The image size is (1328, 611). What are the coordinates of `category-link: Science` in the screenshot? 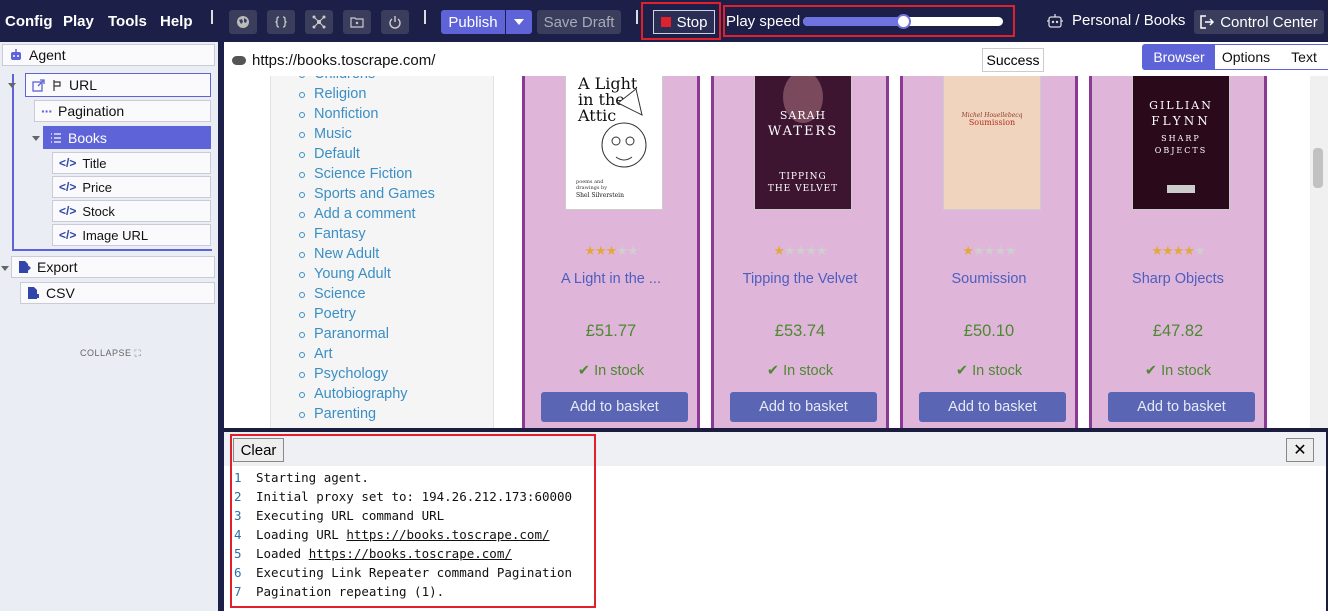 It's located at (332, 294).